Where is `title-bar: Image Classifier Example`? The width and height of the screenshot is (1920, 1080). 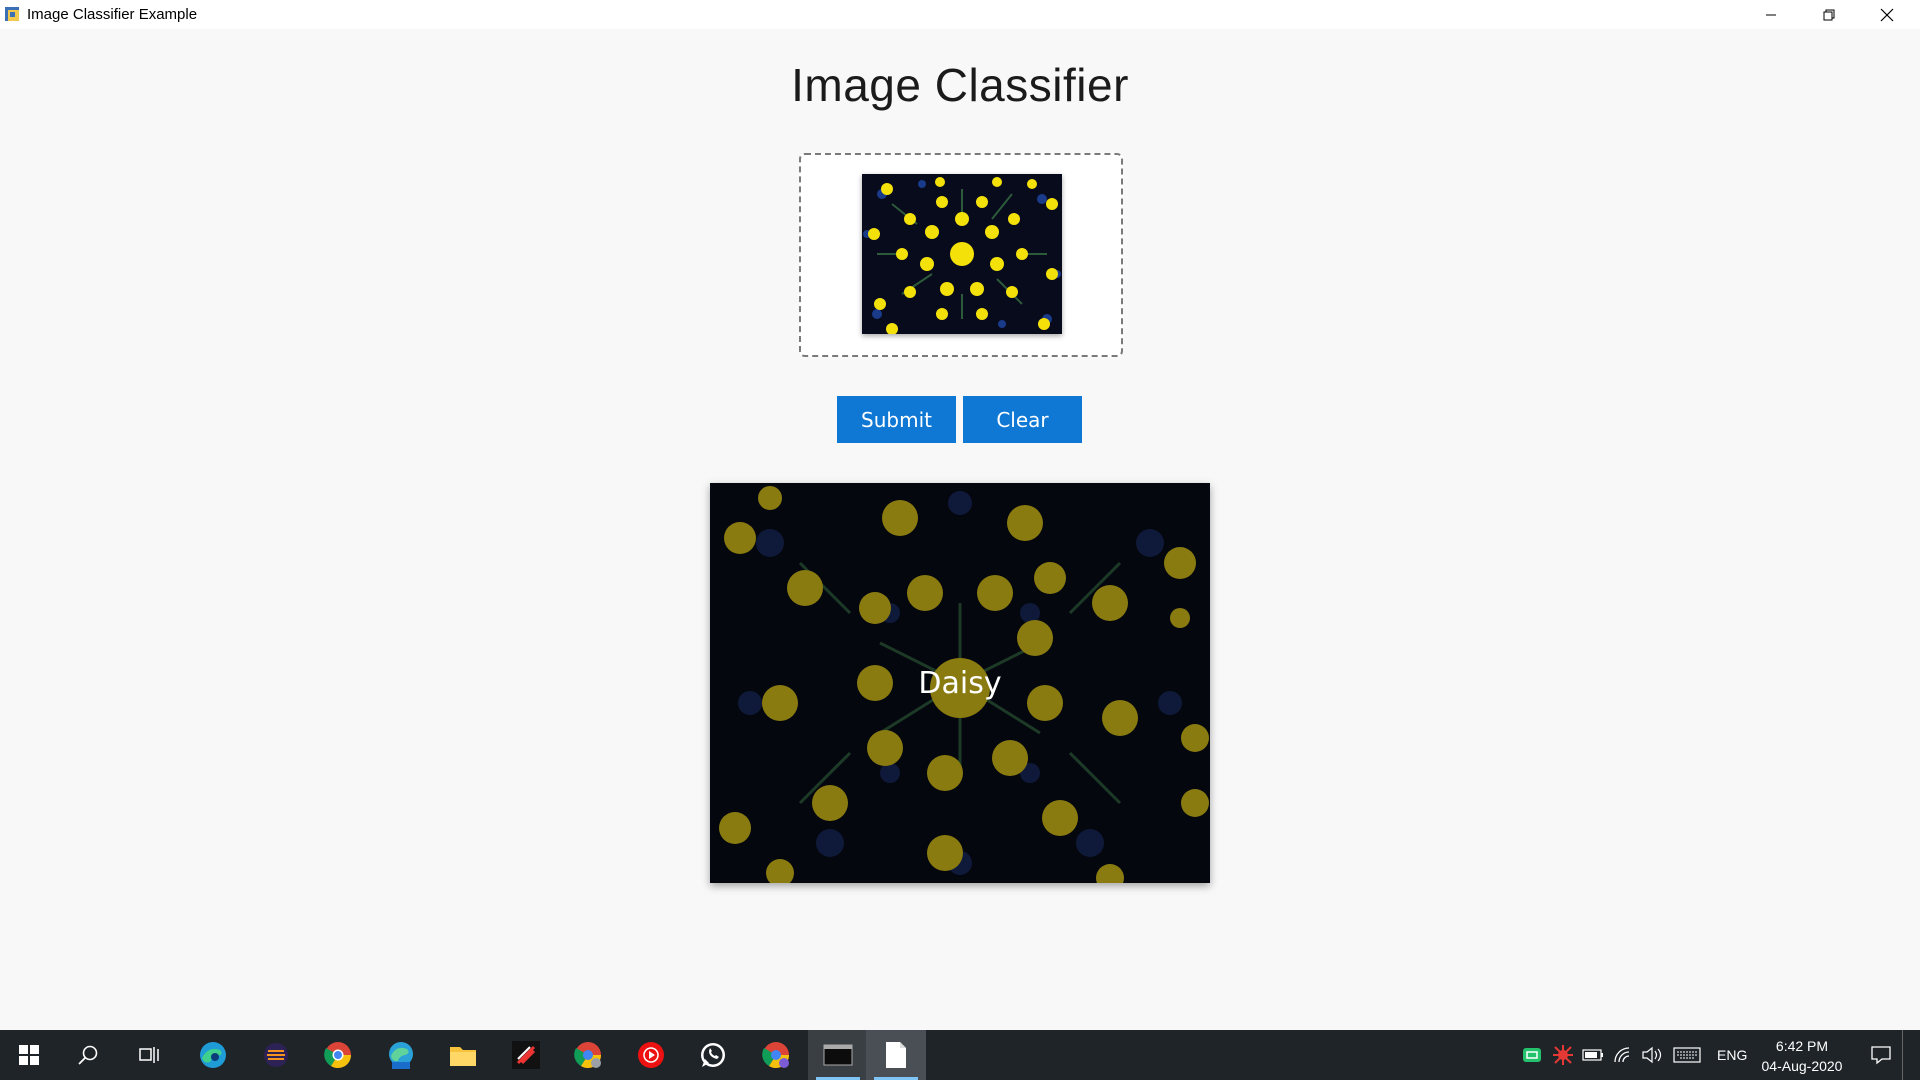 title-bar: Image Classifier Example is located at coordinates (960, 14).